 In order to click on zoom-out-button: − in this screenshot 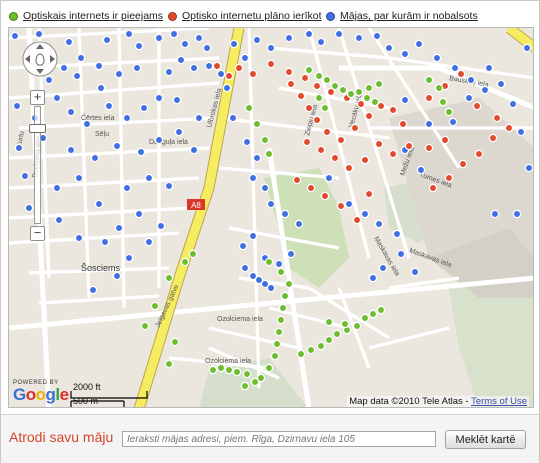, I will do `click(37, 233)`.